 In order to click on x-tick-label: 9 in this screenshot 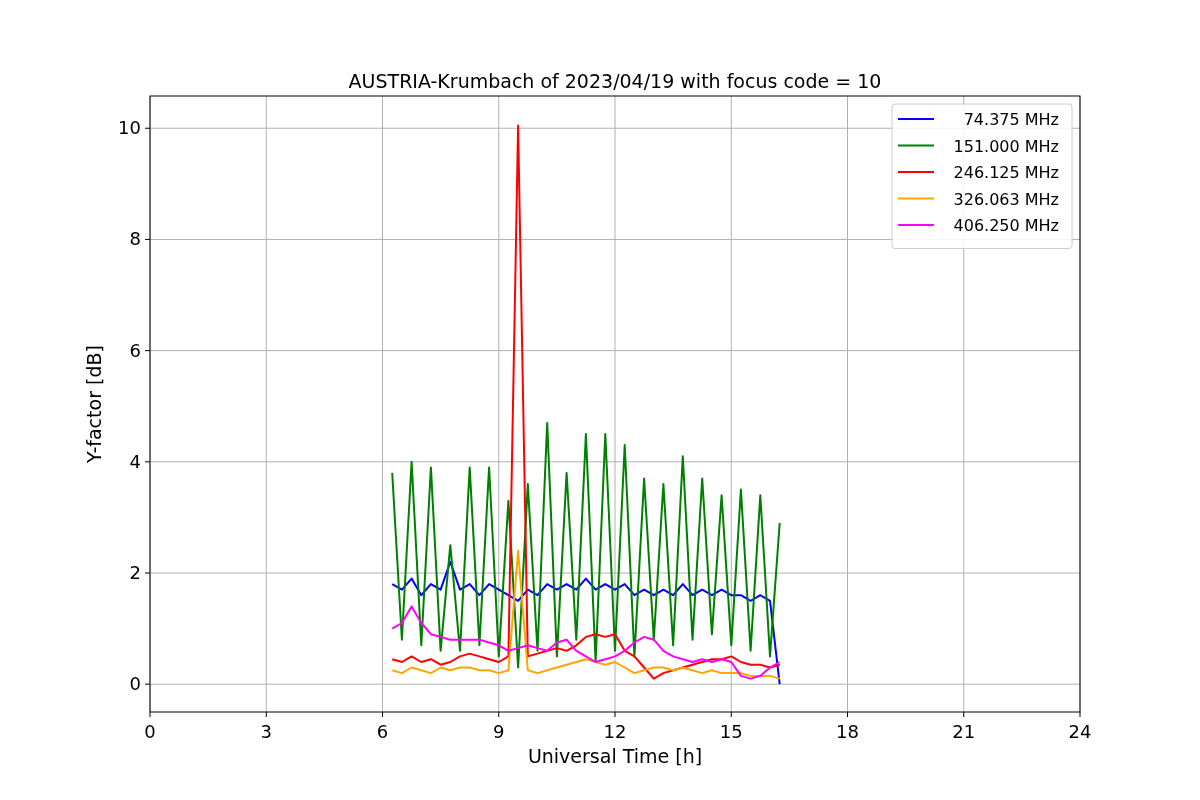, I will do `click(499, 731)`.